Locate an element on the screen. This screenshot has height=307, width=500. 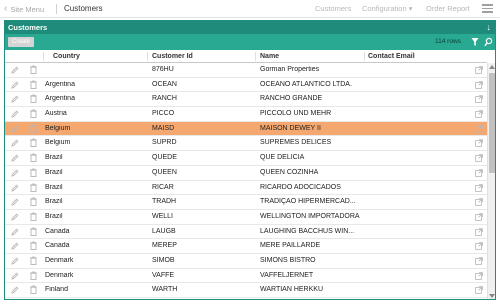
column-header-name: Name is located at coordinates (269, 56).